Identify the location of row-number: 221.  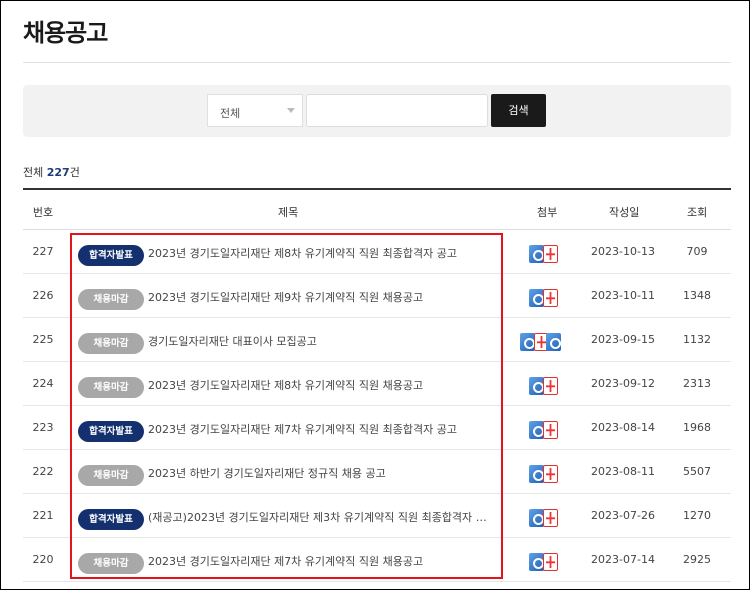
(43, 515).